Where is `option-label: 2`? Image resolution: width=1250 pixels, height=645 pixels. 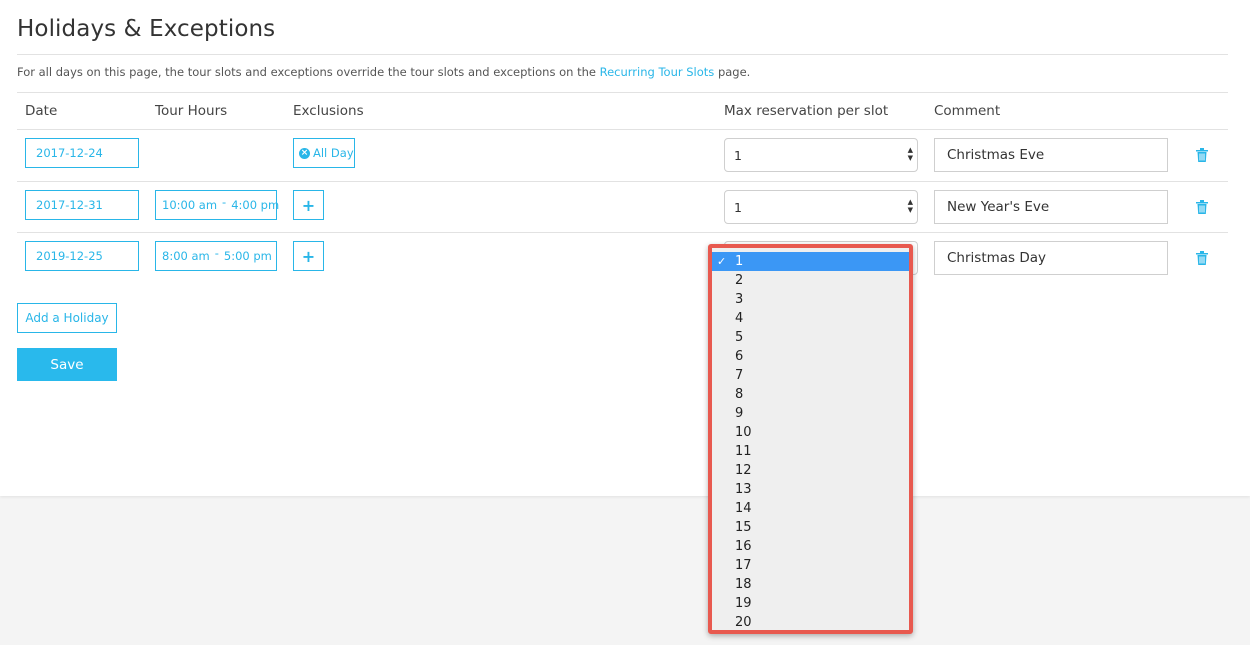
option-label: 2 is located at coordinates (739, 280).